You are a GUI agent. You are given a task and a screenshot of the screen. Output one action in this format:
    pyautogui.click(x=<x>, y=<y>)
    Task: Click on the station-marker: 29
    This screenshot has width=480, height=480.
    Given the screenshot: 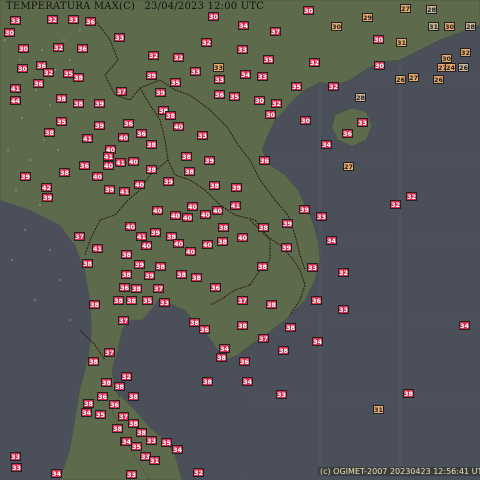 What is the action you would take?
    pyautogui.click(x=367, y=17)
    